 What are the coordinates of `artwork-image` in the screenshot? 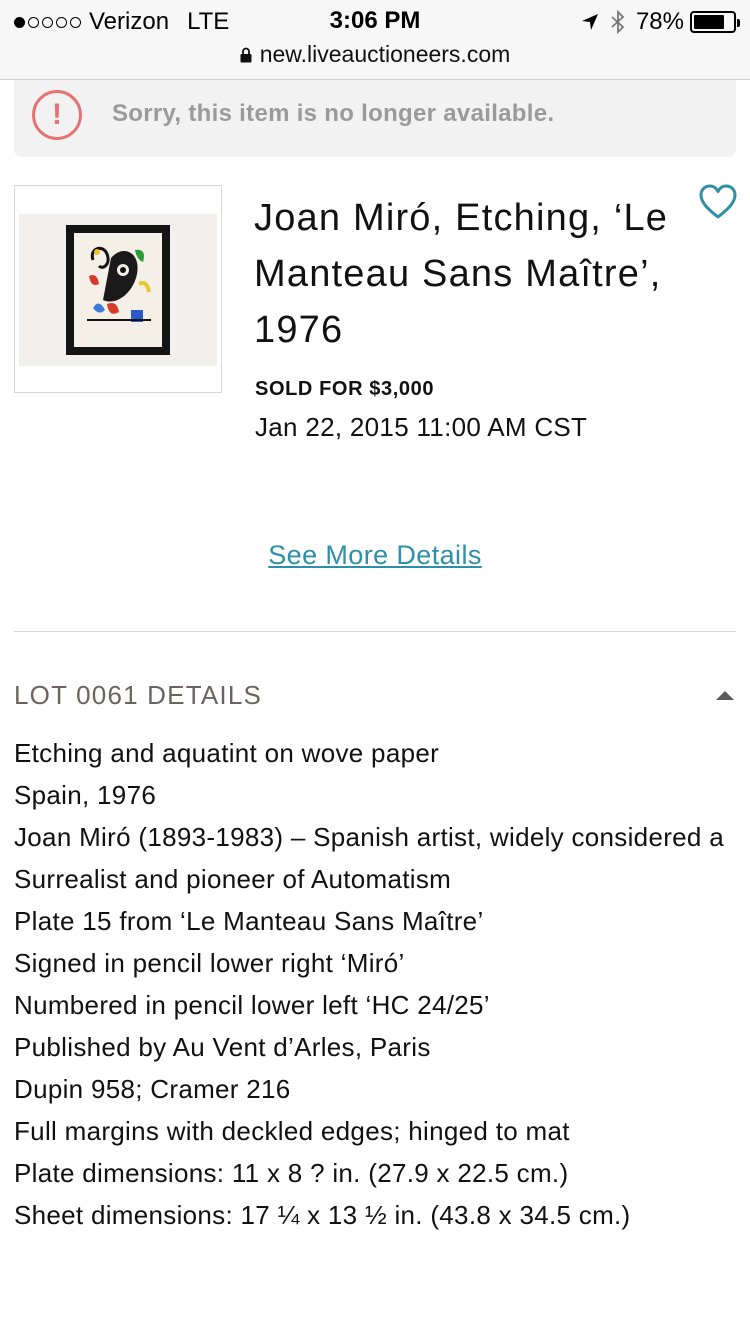 It's located at (118, 290).